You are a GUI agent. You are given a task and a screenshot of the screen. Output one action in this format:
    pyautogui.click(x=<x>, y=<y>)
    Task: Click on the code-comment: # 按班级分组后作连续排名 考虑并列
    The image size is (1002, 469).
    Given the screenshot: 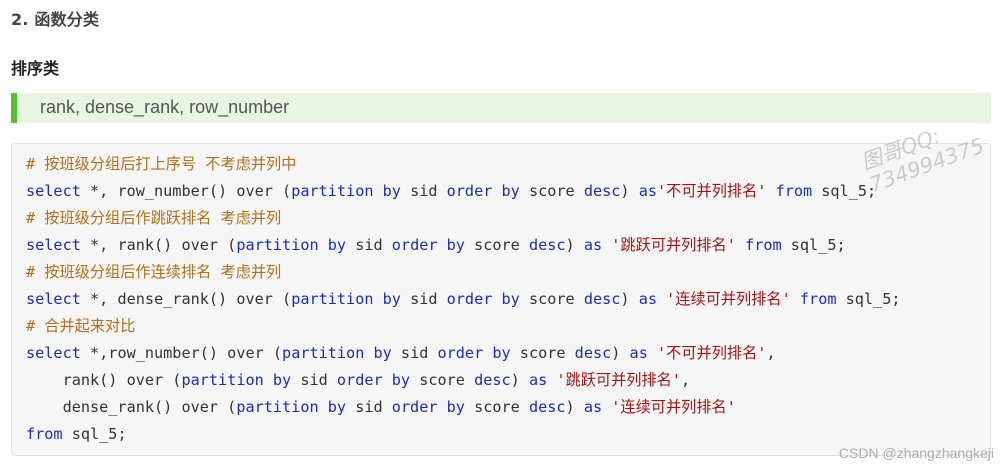 What is the action you would take?
    pyautogui.click(x=154, y=272)
    